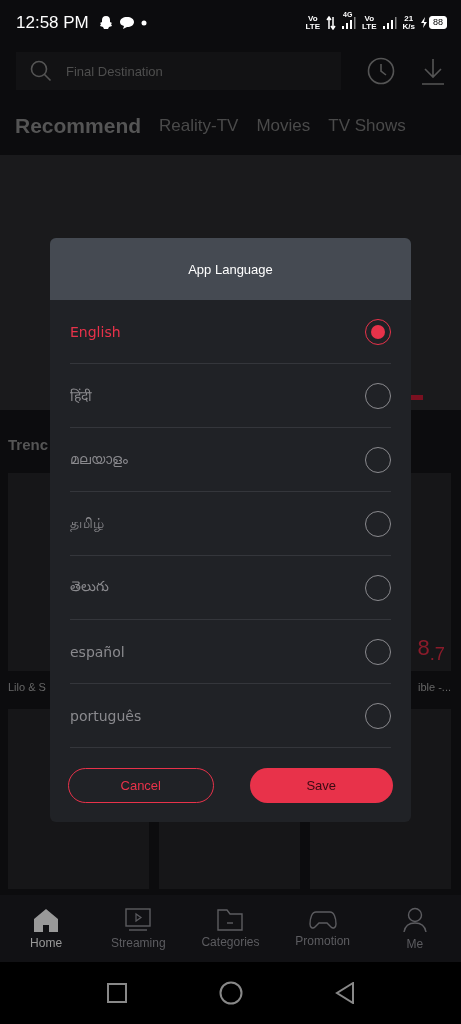 This screenshot has width=461, height=1024. I want to click on status-label: K/s, so click(408, 26).